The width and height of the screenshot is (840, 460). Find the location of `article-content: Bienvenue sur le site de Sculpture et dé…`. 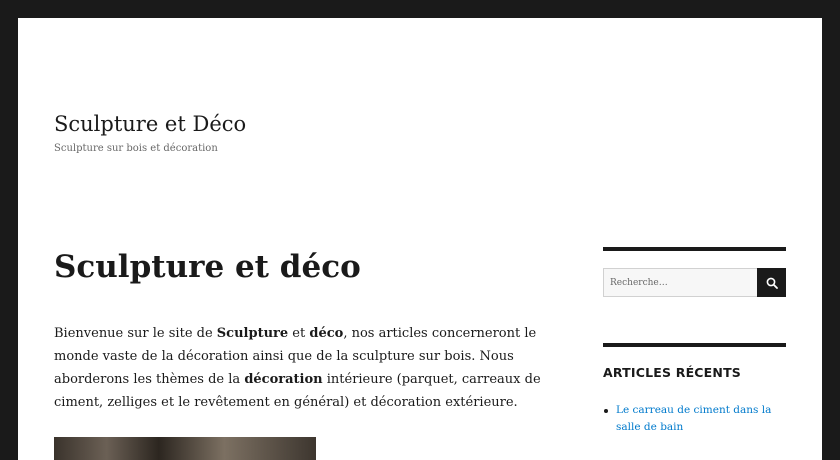

article-content: Bienvenue sur le site de Sculpture et dé… is located at coordinates (314, 368).